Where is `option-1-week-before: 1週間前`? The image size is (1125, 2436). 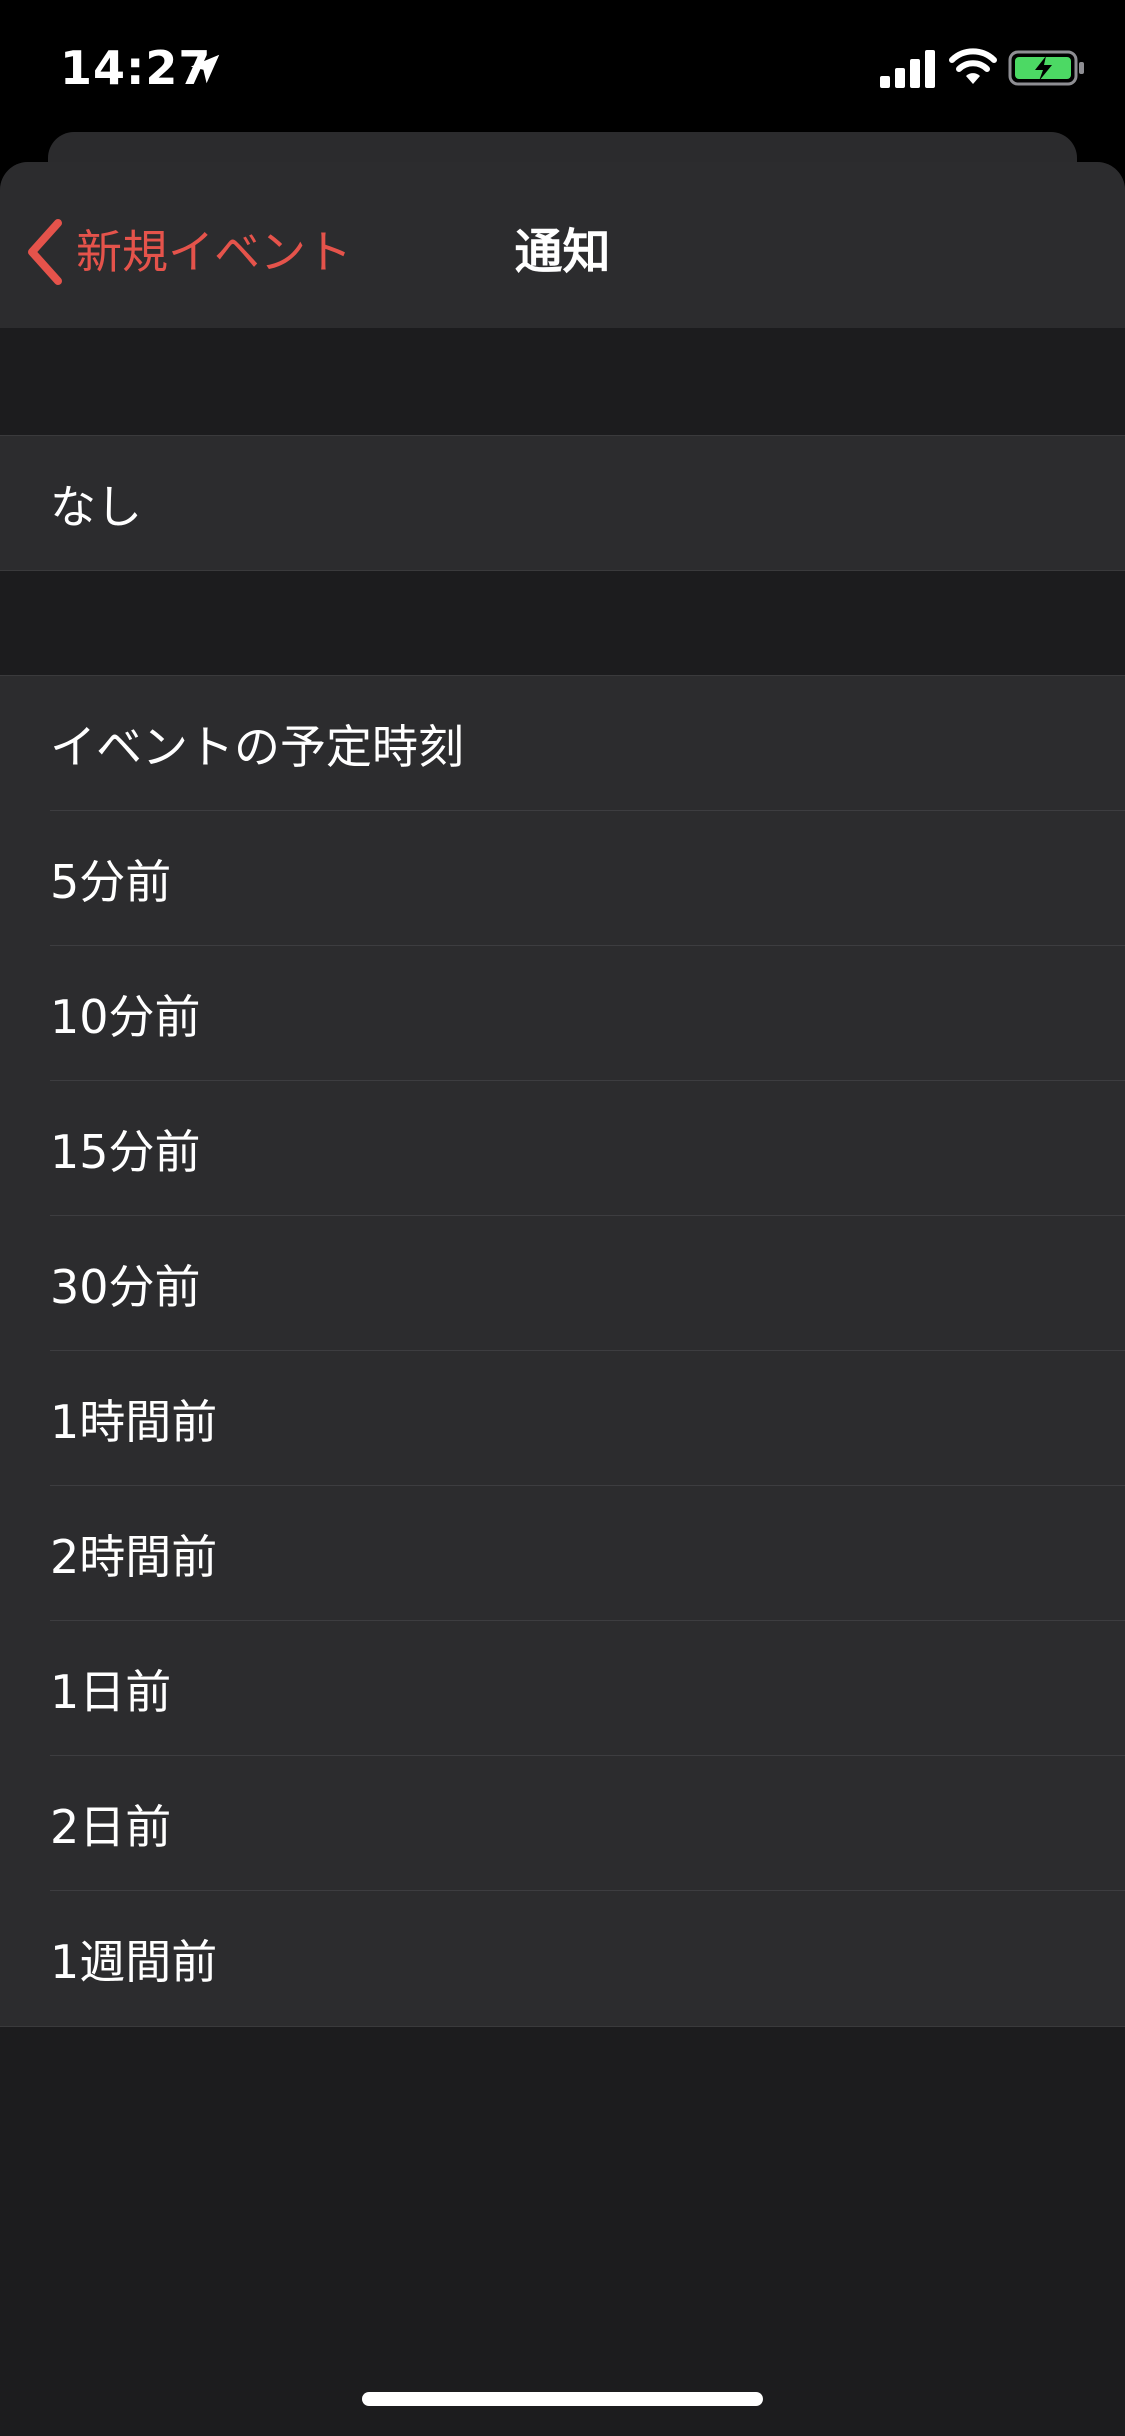
option-1-week-before: 1週間前 is located at coordinates (562, 1958).